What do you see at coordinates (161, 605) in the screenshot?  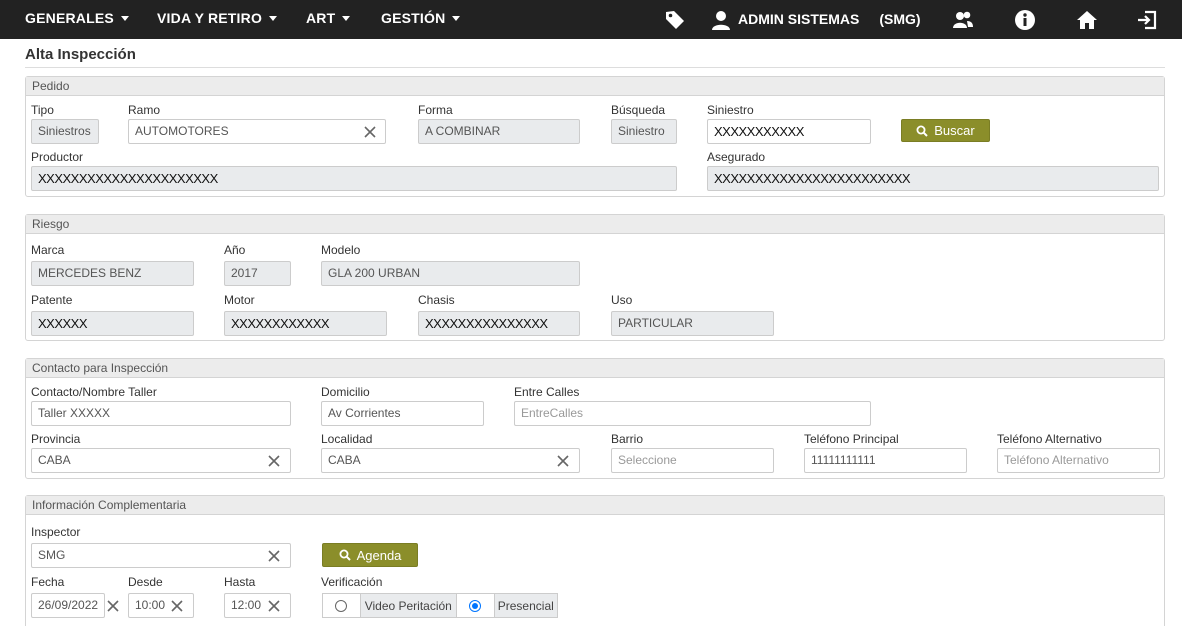 I see `desde-input: 10:00` at bounding box center [161, 605].